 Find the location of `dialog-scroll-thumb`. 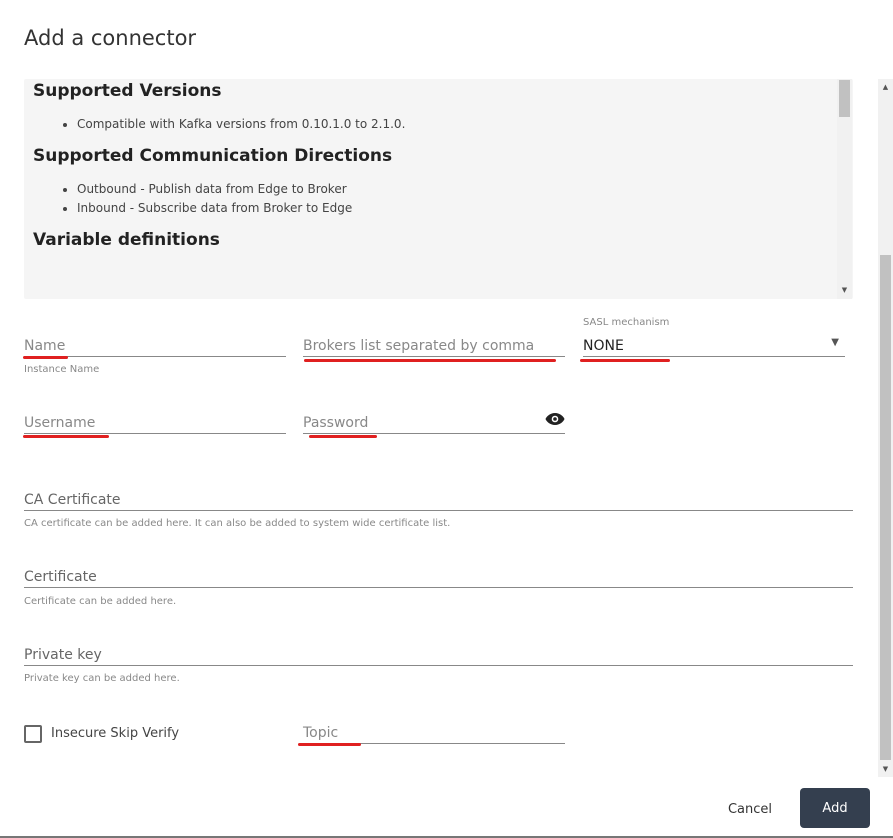

dialog-scroll-thumb is located at coordinates (885, 507).